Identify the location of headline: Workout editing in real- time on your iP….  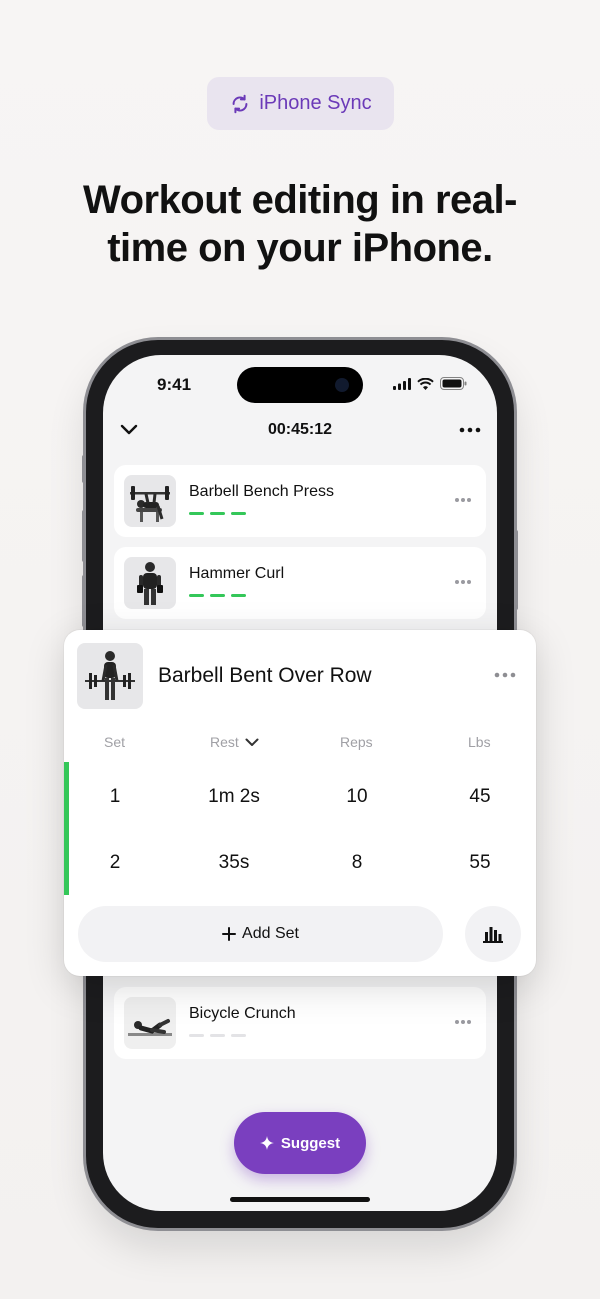
(300, 224).